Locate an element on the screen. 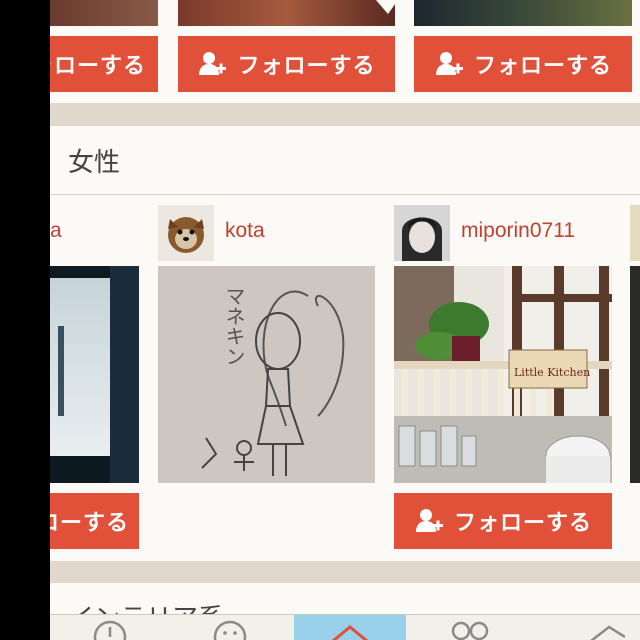 The width and height of the screenshot is (640, 640). tab-home is located at coordinates (350, 627).